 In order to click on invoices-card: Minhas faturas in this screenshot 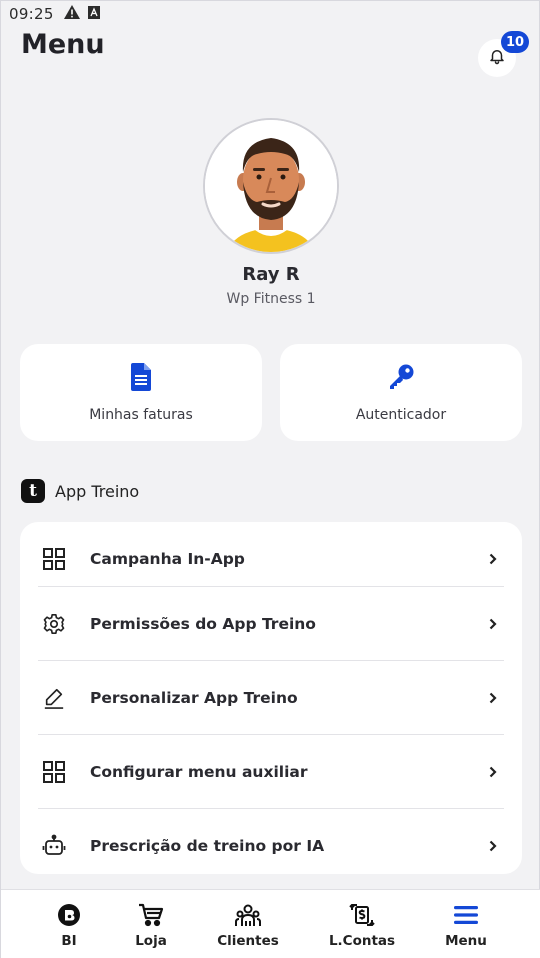, I will do `click(141, 392)`.